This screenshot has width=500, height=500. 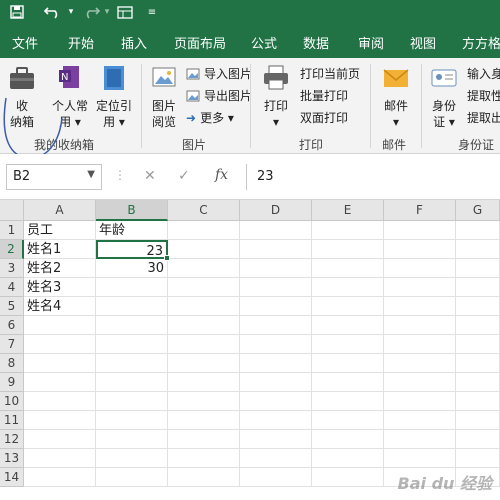 What do you see at coordinates (91, 174) in the screenshot?
I see `chevron-down-icon: ▼` at bounding box center [91, 174].